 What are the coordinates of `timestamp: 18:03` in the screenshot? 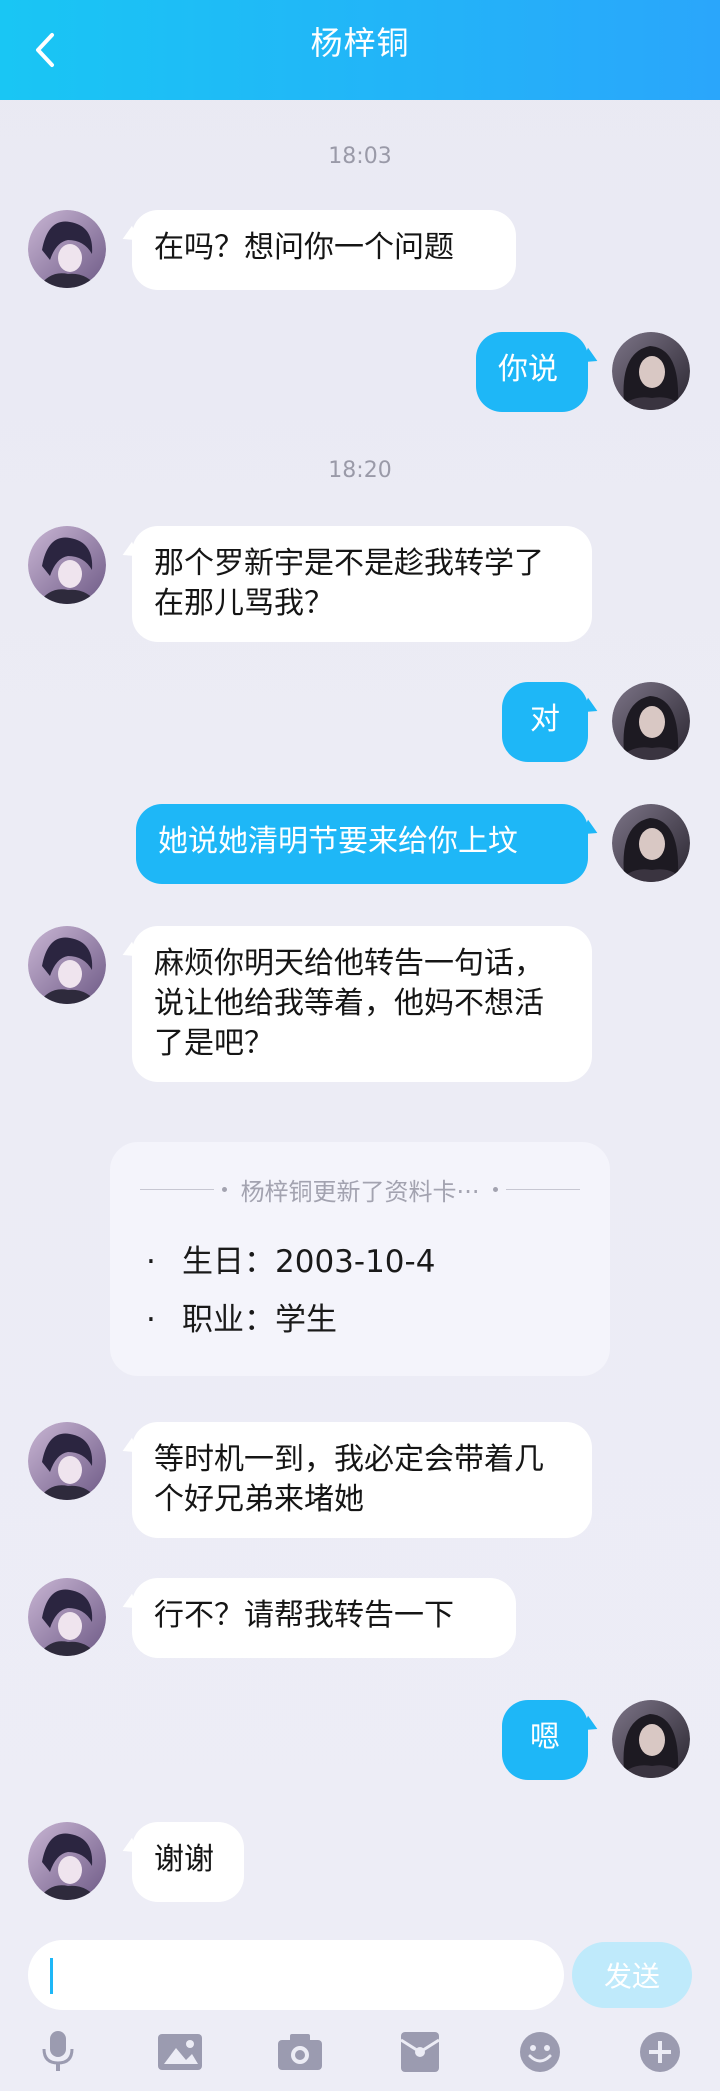 It's located at (360, 156).